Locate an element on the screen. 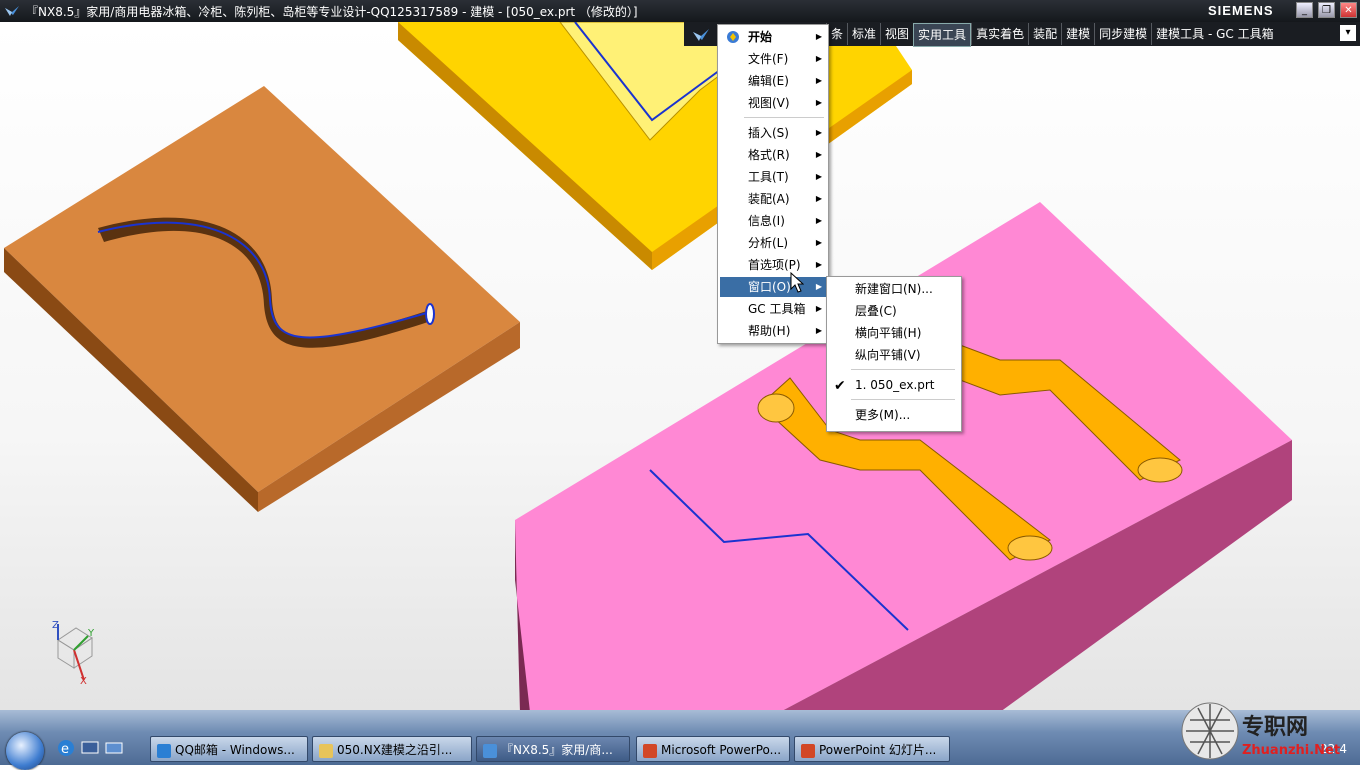  menu-item-preferences: 首选项(P) ▶ is located at coordinates (773, 265).